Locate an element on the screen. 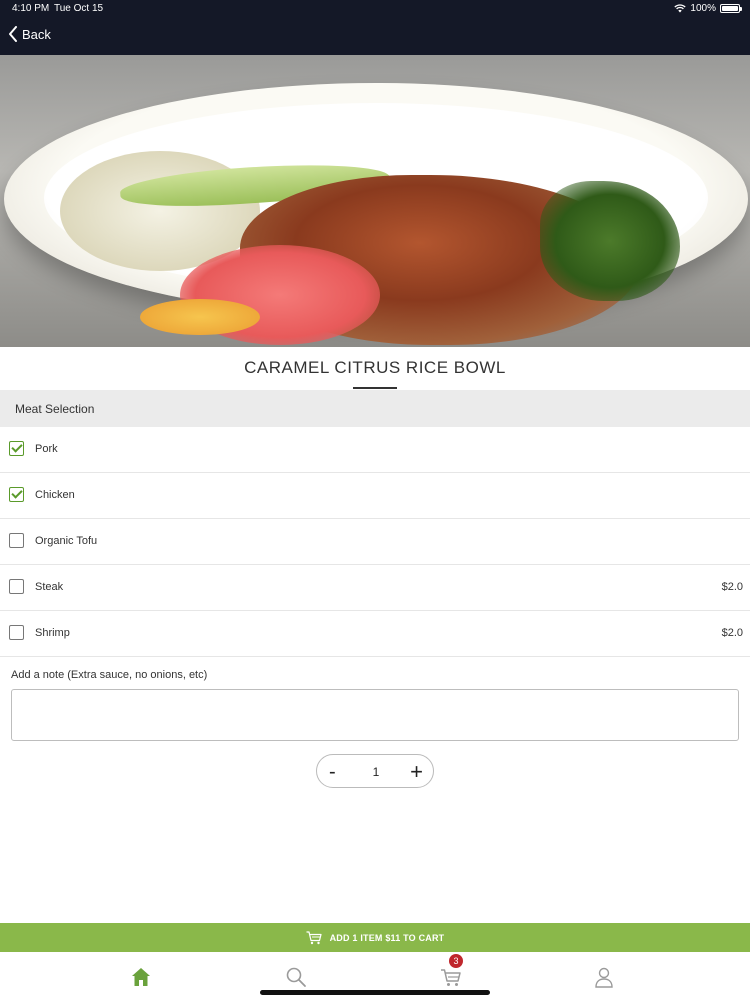 This screenshot has height=1000, width=750. option-label: Steak is located at coordinates (49, 587).